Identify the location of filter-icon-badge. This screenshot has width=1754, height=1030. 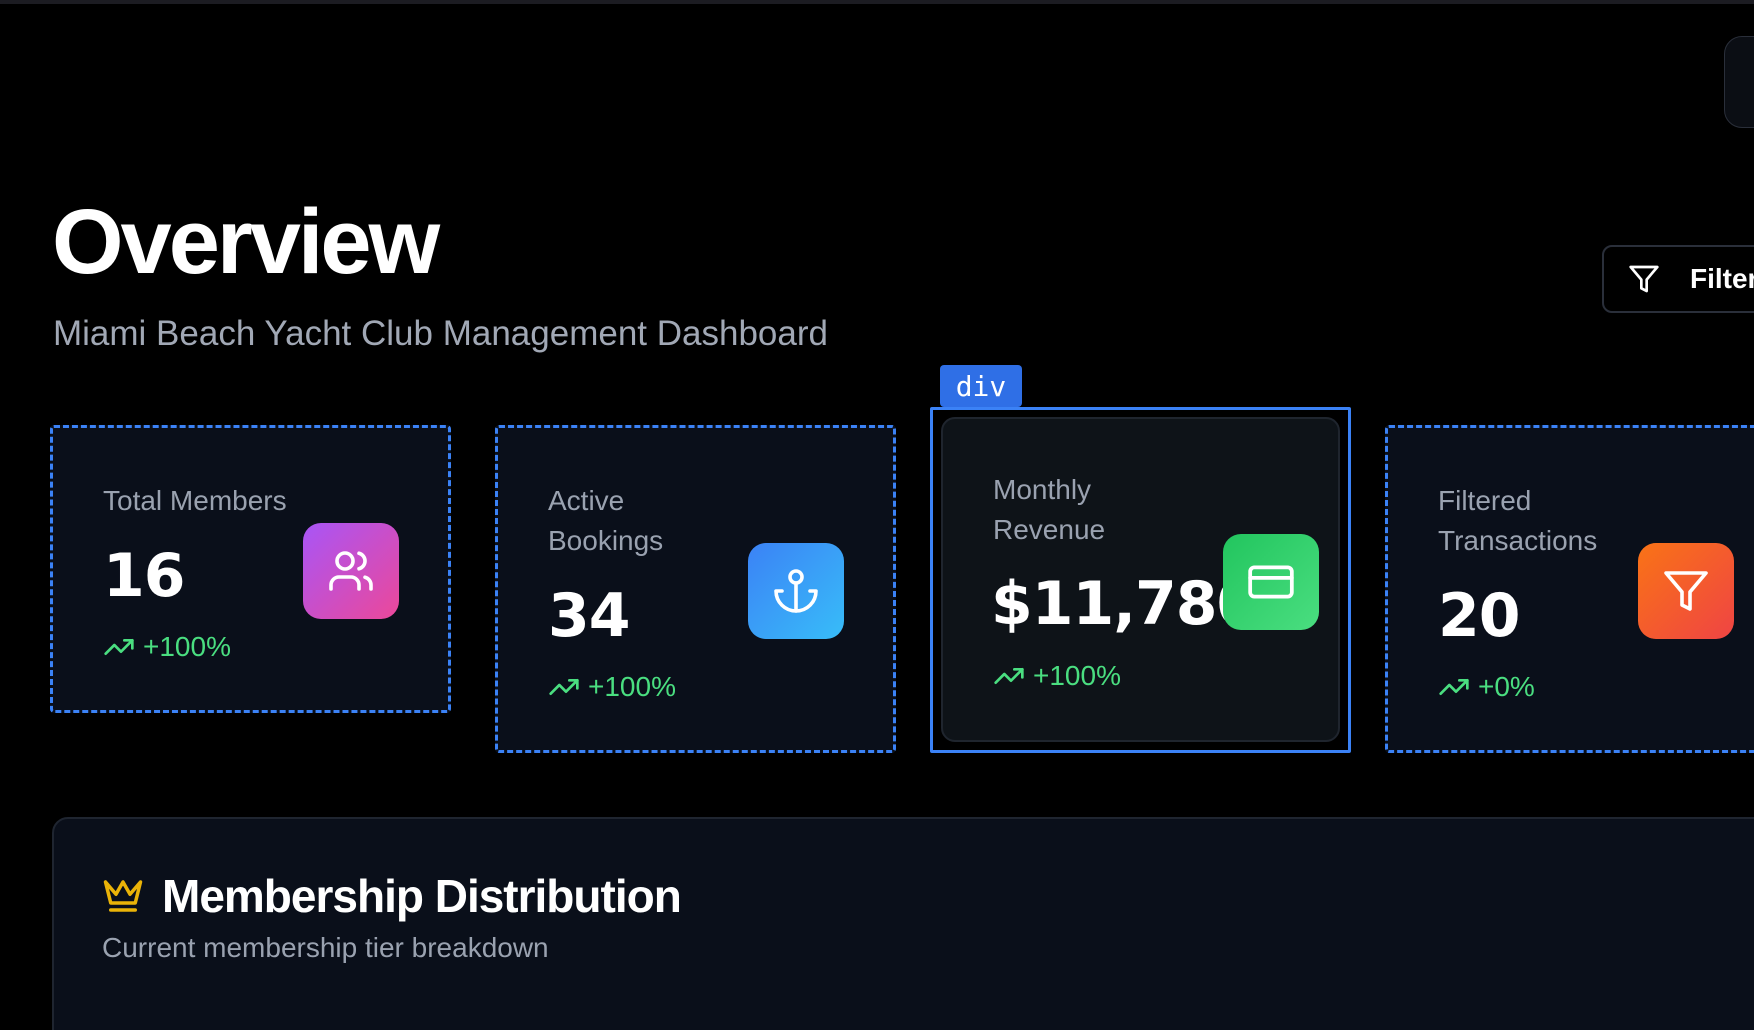
(1686, 591).